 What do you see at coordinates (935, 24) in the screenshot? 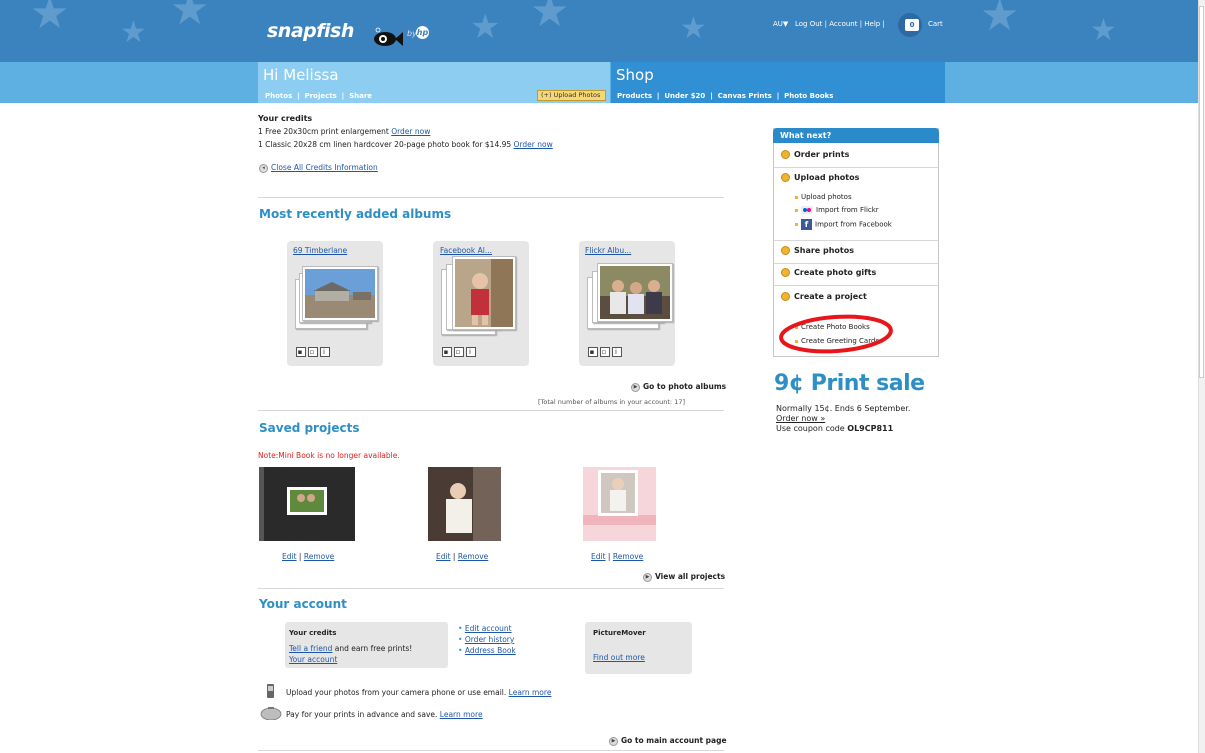
I see `cart-link: Cart` at bounding box center [935, 24].